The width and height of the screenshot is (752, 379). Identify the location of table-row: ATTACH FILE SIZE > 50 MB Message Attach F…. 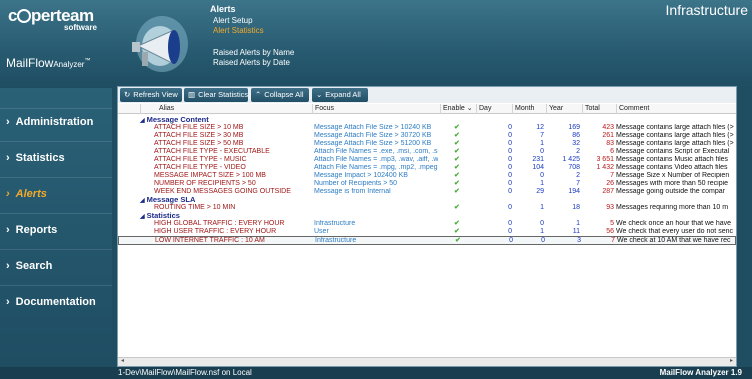
(427, 144).